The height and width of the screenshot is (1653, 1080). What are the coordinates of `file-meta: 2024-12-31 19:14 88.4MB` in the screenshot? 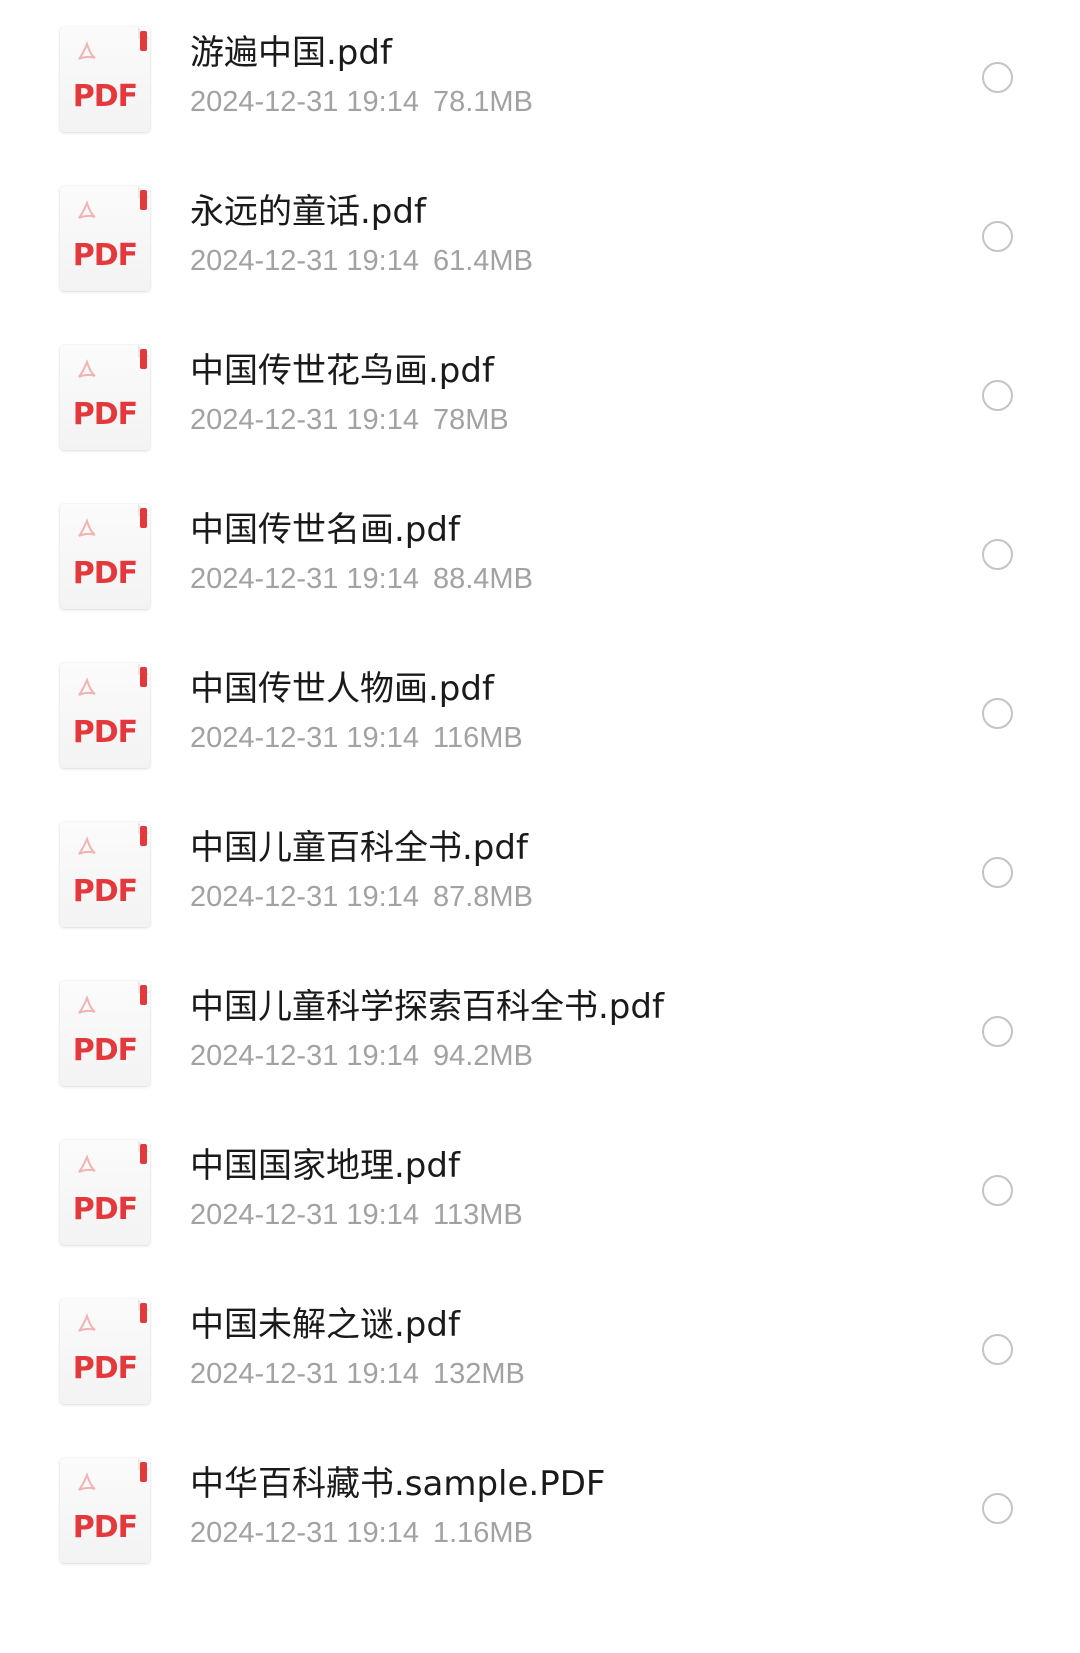 It's located at (361, 579).